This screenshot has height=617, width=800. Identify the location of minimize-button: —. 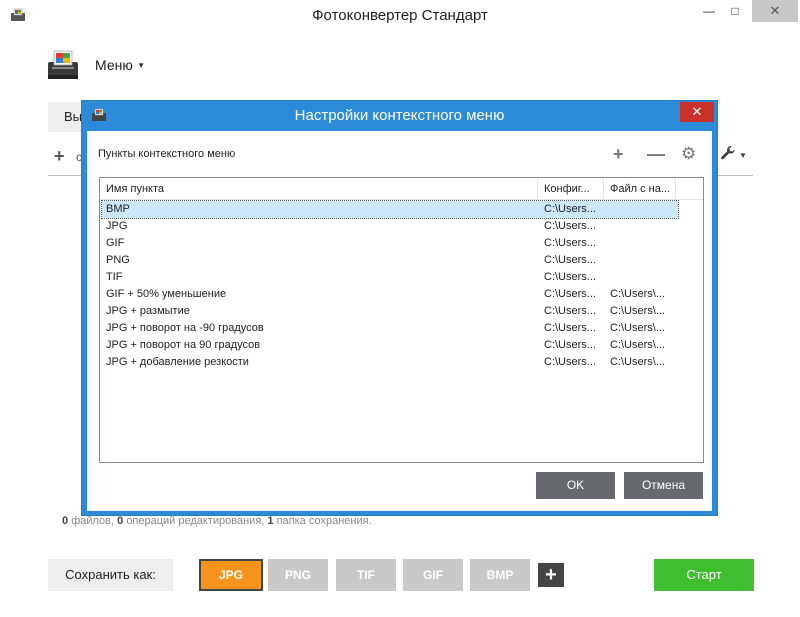
(709, 11).